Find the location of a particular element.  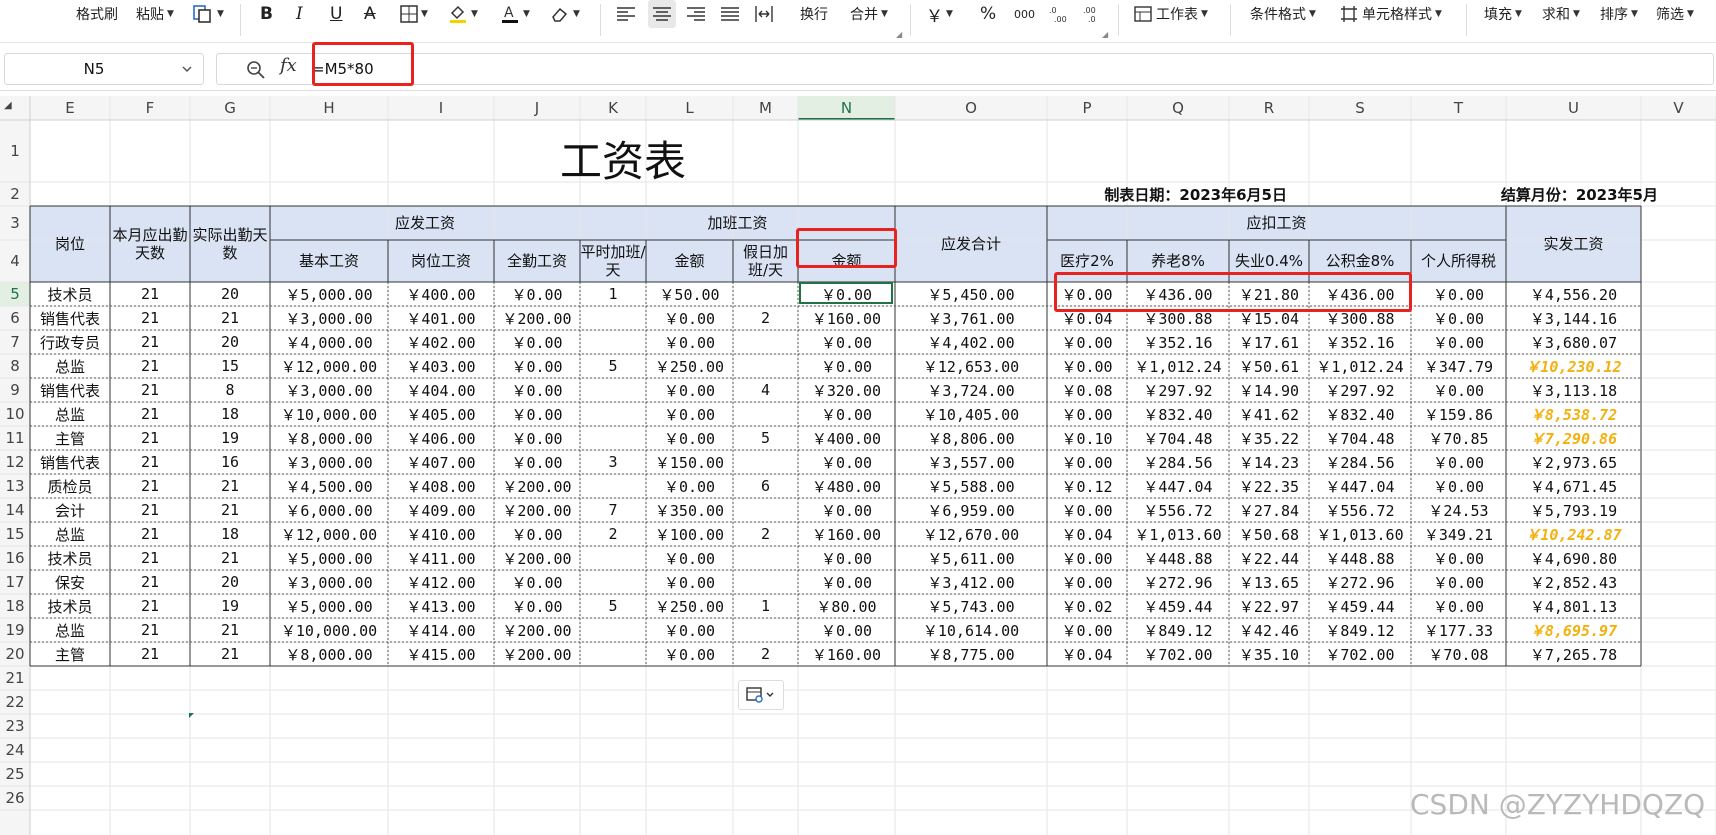

table-cell: ￥5,611.00 is located at coordinates (971, 558).